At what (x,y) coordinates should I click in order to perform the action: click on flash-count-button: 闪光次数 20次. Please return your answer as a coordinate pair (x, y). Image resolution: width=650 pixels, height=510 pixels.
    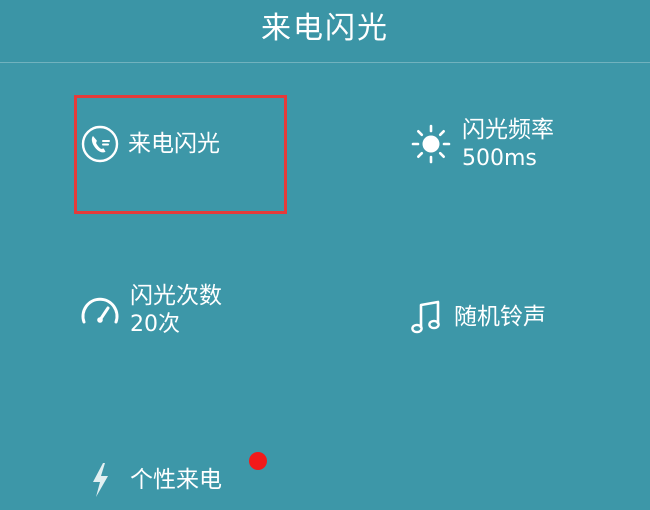
    Looking at the image, I should click on (150, 310).